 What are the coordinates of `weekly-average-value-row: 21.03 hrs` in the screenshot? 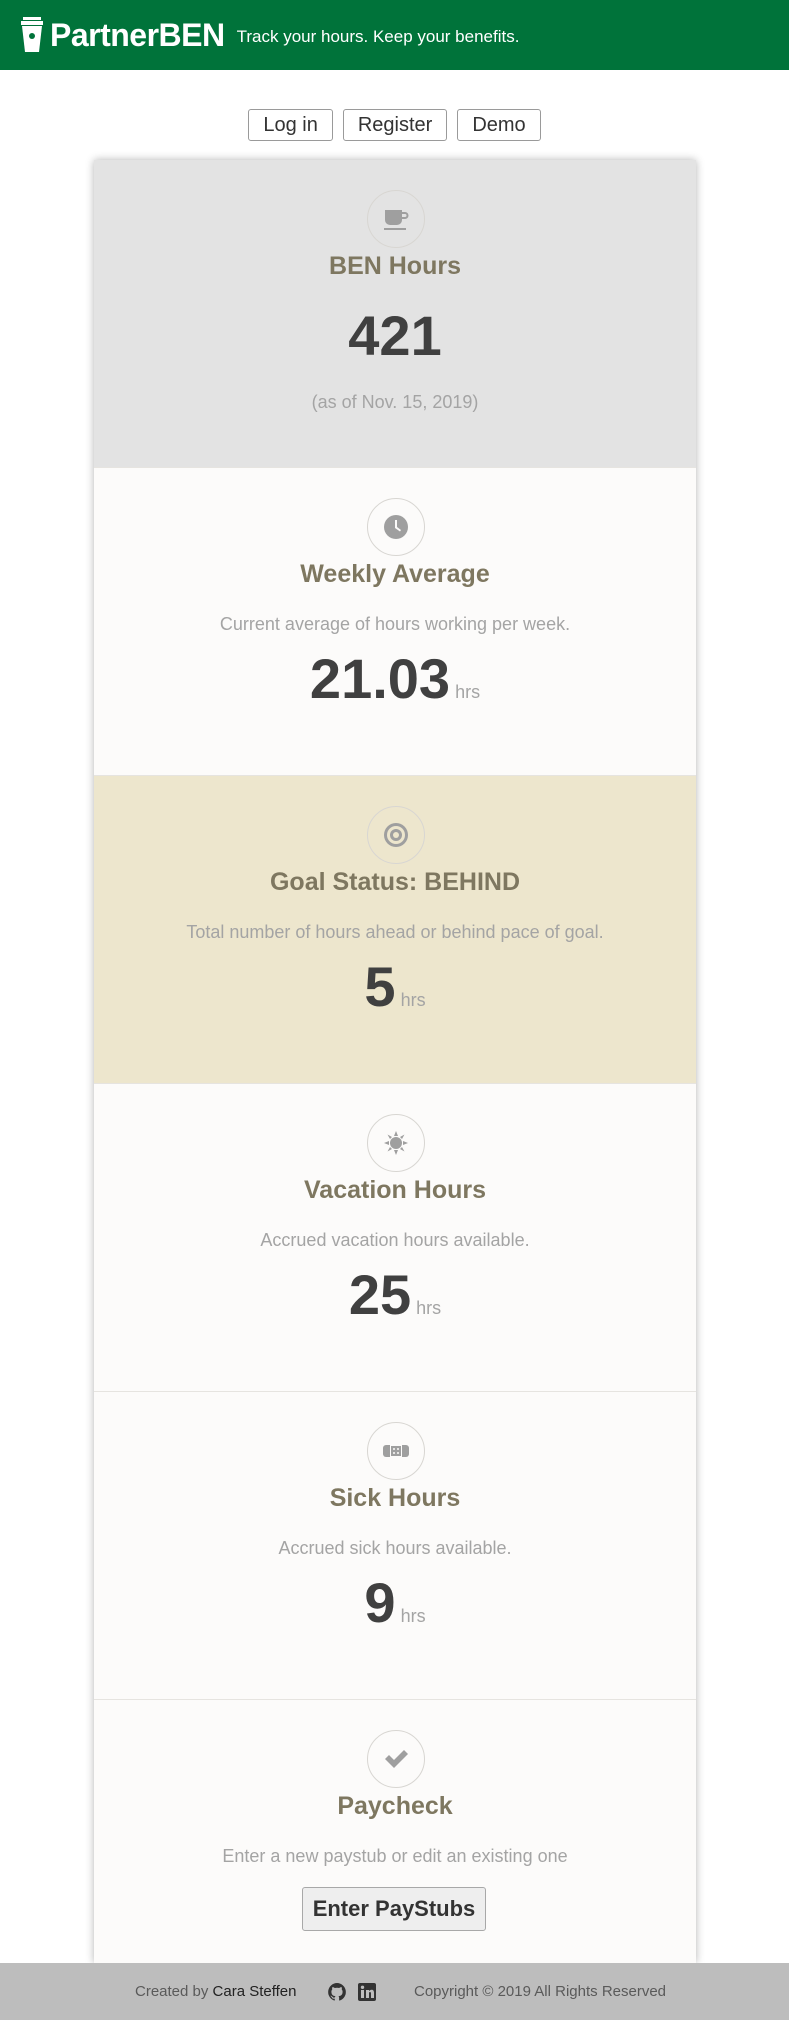 It's located at (395, 678).